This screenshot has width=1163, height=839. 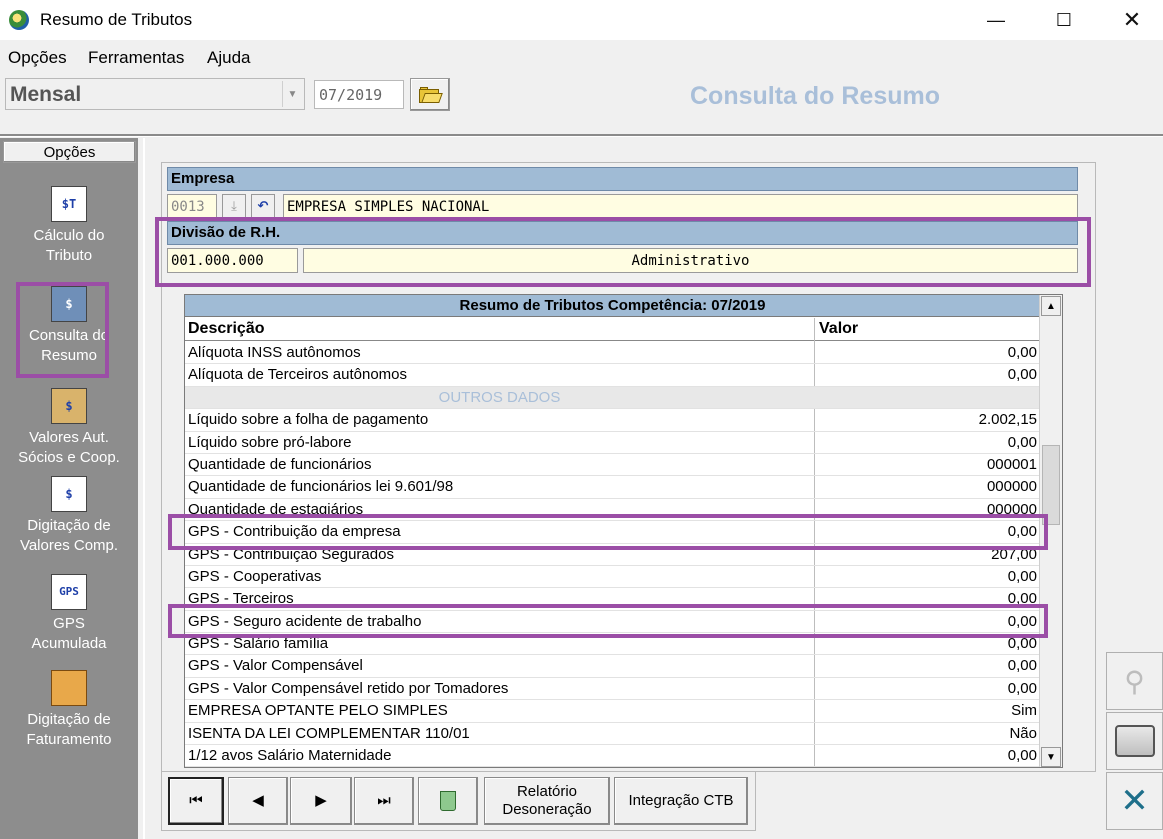 I want to click on row-description: Quantidade de estagiários, so click(x=276, y=509).